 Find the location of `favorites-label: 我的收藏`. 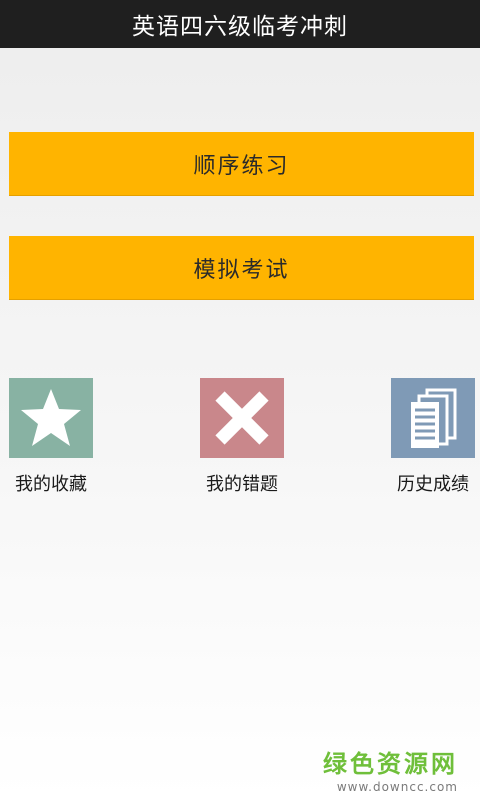

favorites-label: 我的收藏 is located at coordinates (51, 483).